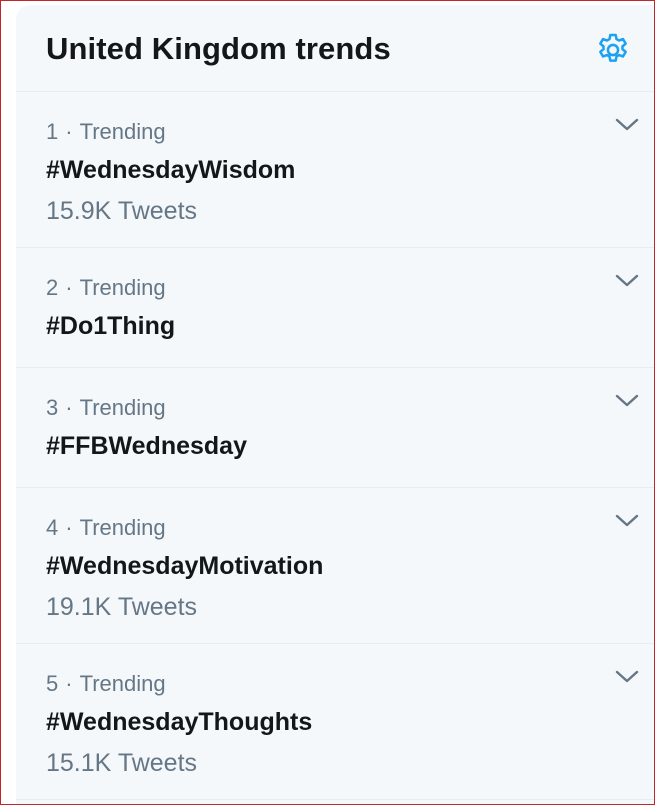 This screenshot has width=655, height=805. What do you see at coordinates (335, 428) in the screenshot?
I see `trend-item: 3 · Trending #FFBWednesday` at bounding box center [335, 428].